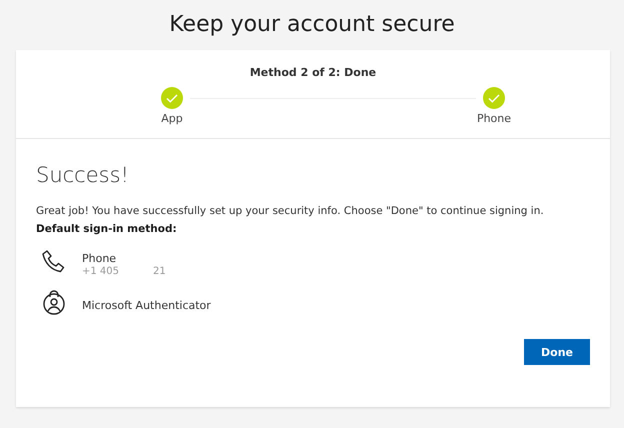 This screenshot has height=428, width=624. Describe the element at coordinates (290, 211) in the screenshot. I see `success-message: Great job! You have successfully set up your security info. Choose "Done" to continue signing in.` at that location.